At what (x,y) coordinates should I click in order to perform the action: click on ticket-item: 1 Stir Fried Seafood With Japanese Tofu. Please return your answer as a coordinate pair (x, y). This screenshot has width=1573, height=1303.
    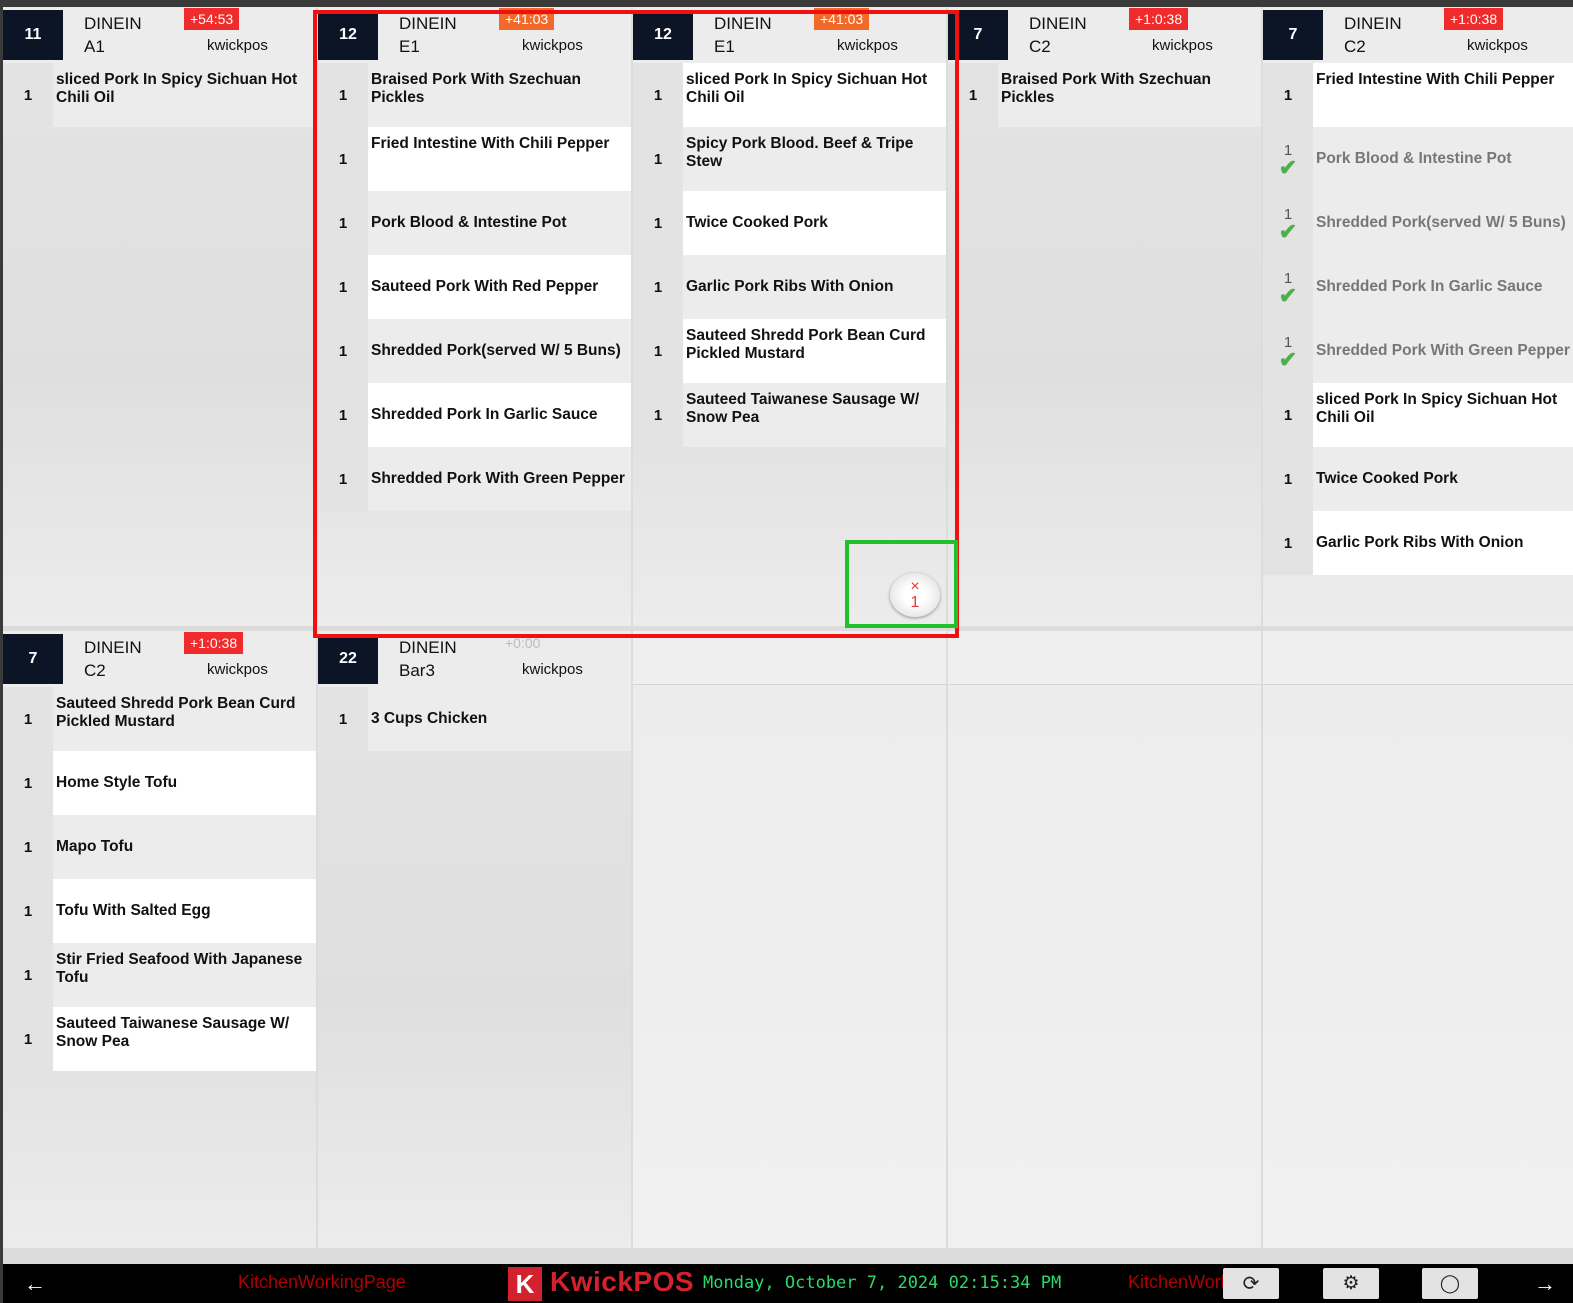
    Looking at the image, I should click on (159, 975).